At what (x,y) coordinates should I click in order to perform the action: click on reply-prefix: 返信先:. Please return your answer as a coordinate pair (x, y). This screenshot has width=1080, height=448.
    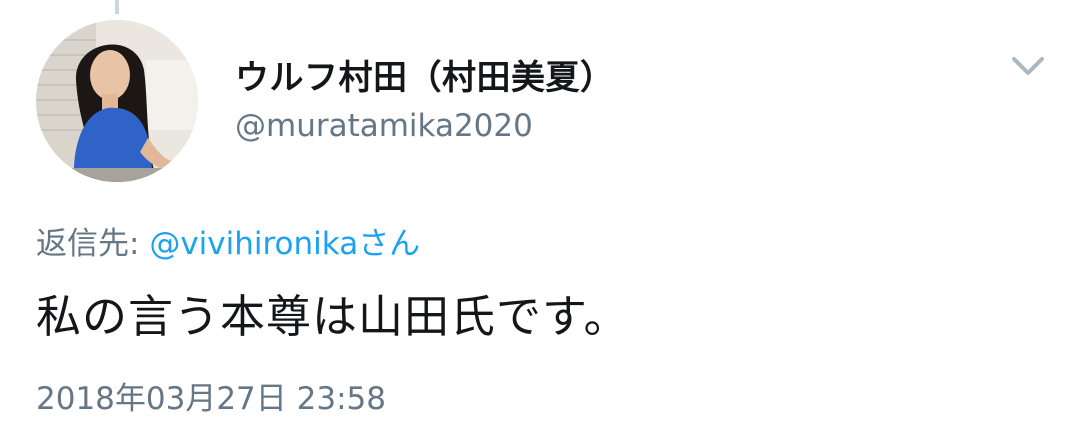
    Looking at the image, I should click on (93, 244).